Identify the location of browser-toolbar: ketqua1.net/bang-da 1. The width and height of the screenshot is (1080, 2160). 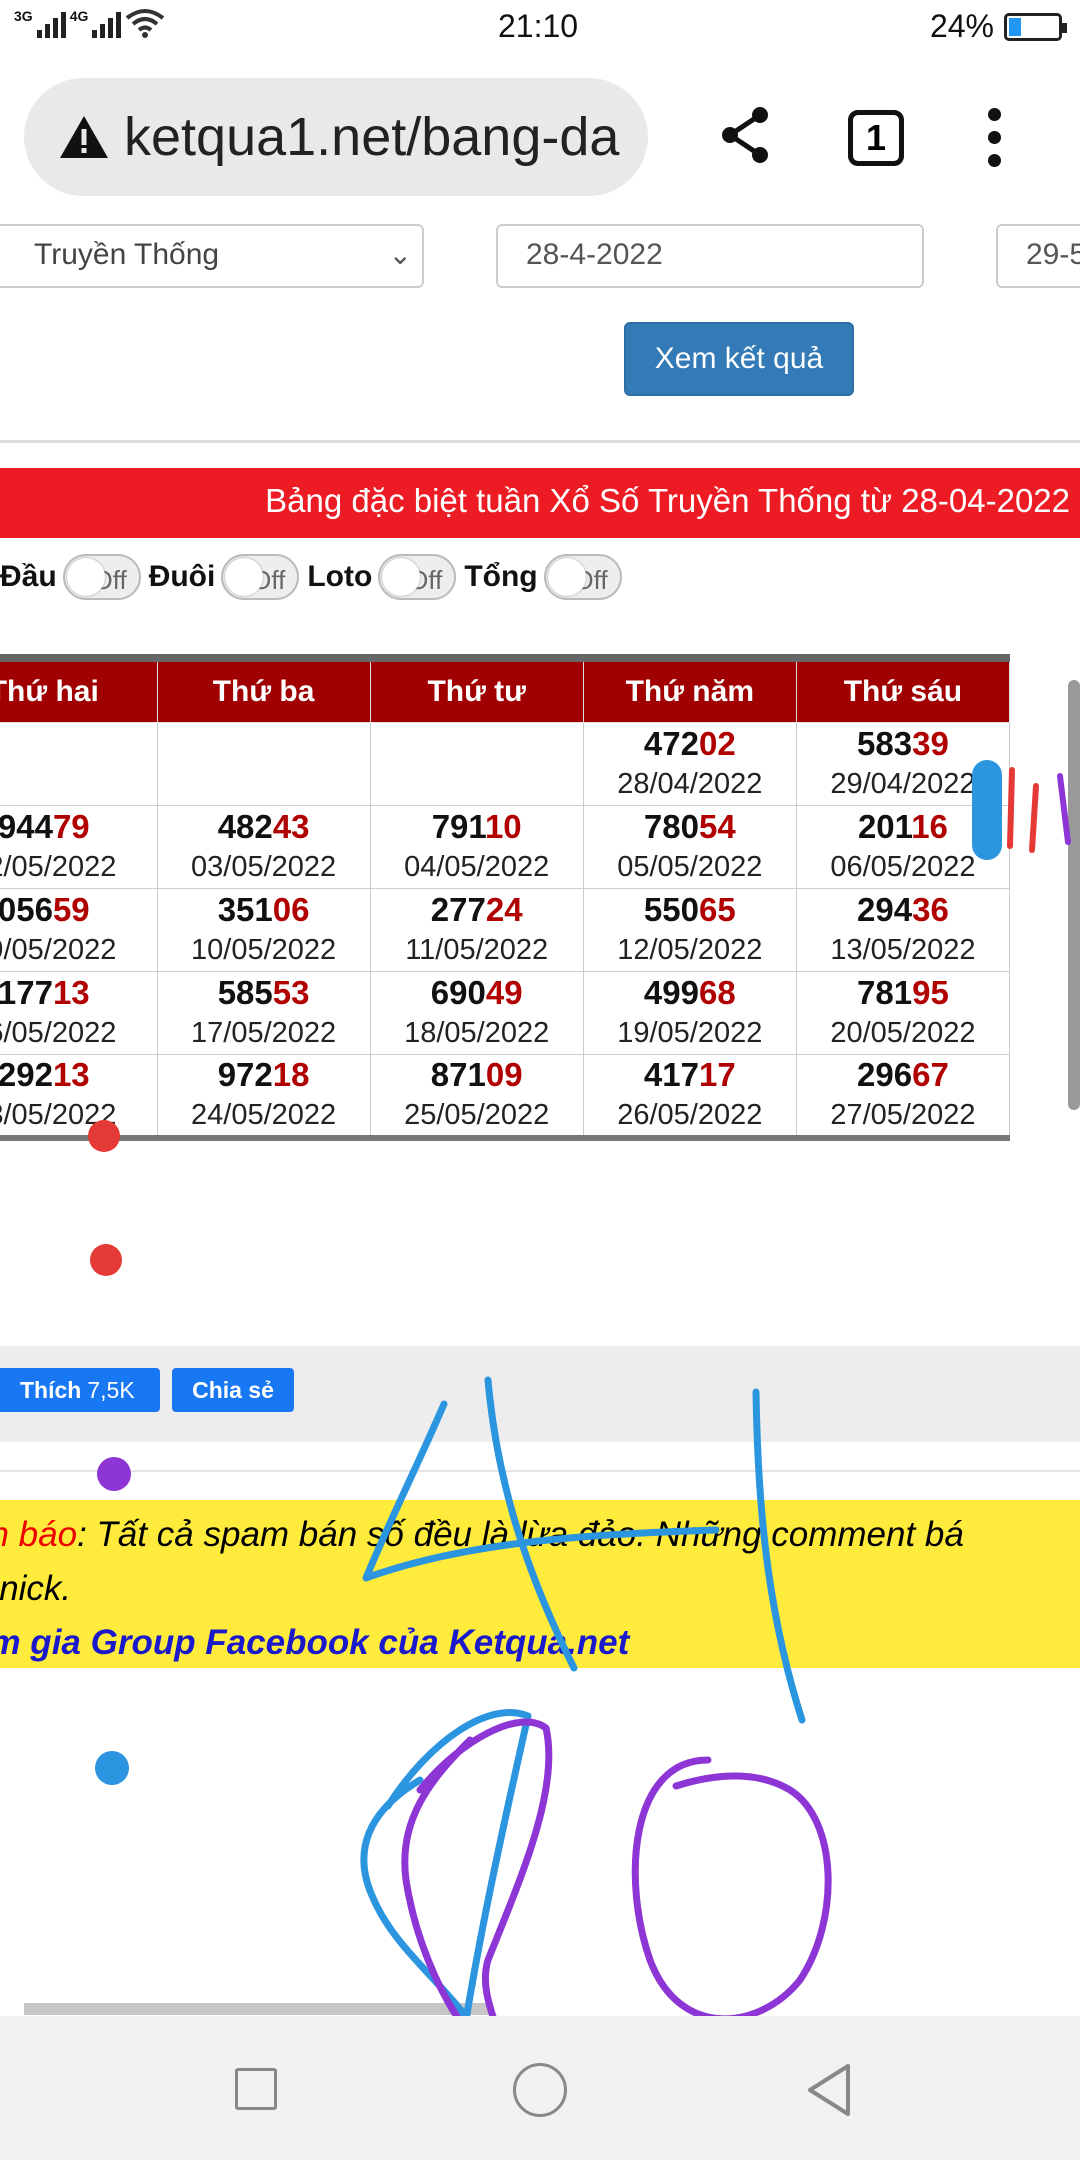
(540, 140).